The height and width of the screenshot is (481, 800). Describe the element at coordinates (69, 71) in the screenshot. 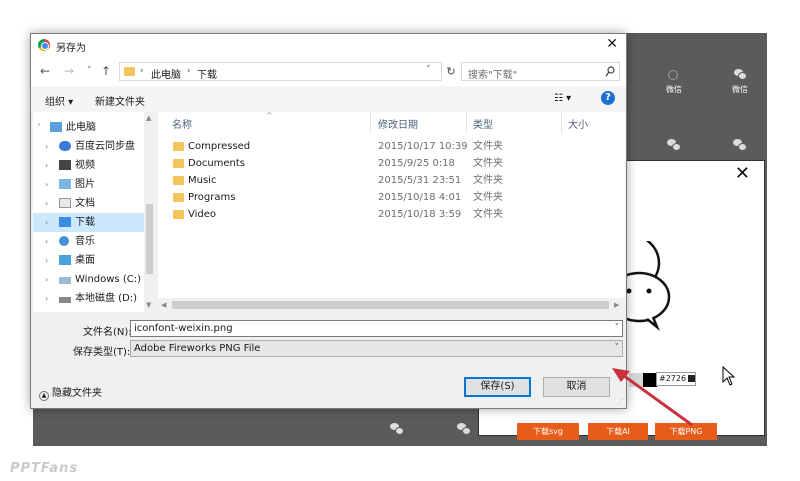

I see `forward-button: →` at that location.